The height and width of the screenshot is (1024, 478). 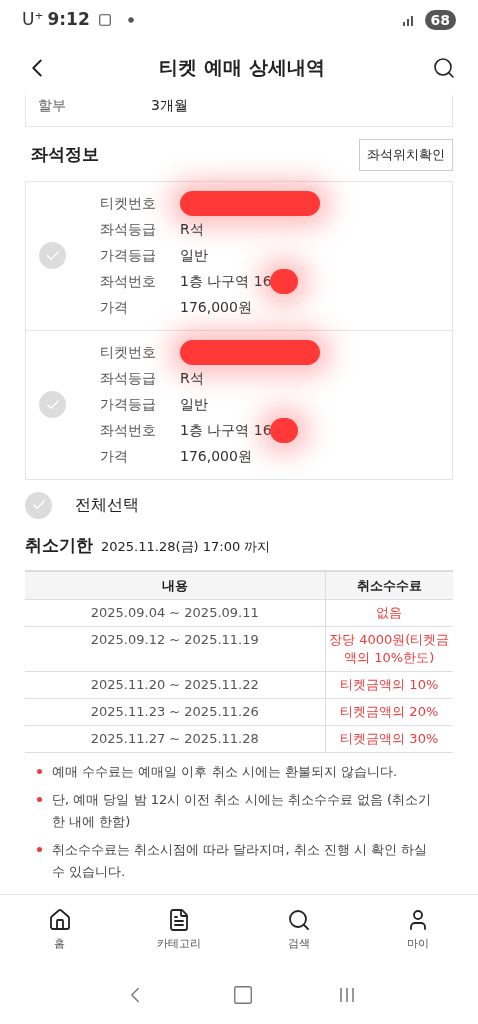 I want to click on status-time: 9:12, so click(x=68, y=20).